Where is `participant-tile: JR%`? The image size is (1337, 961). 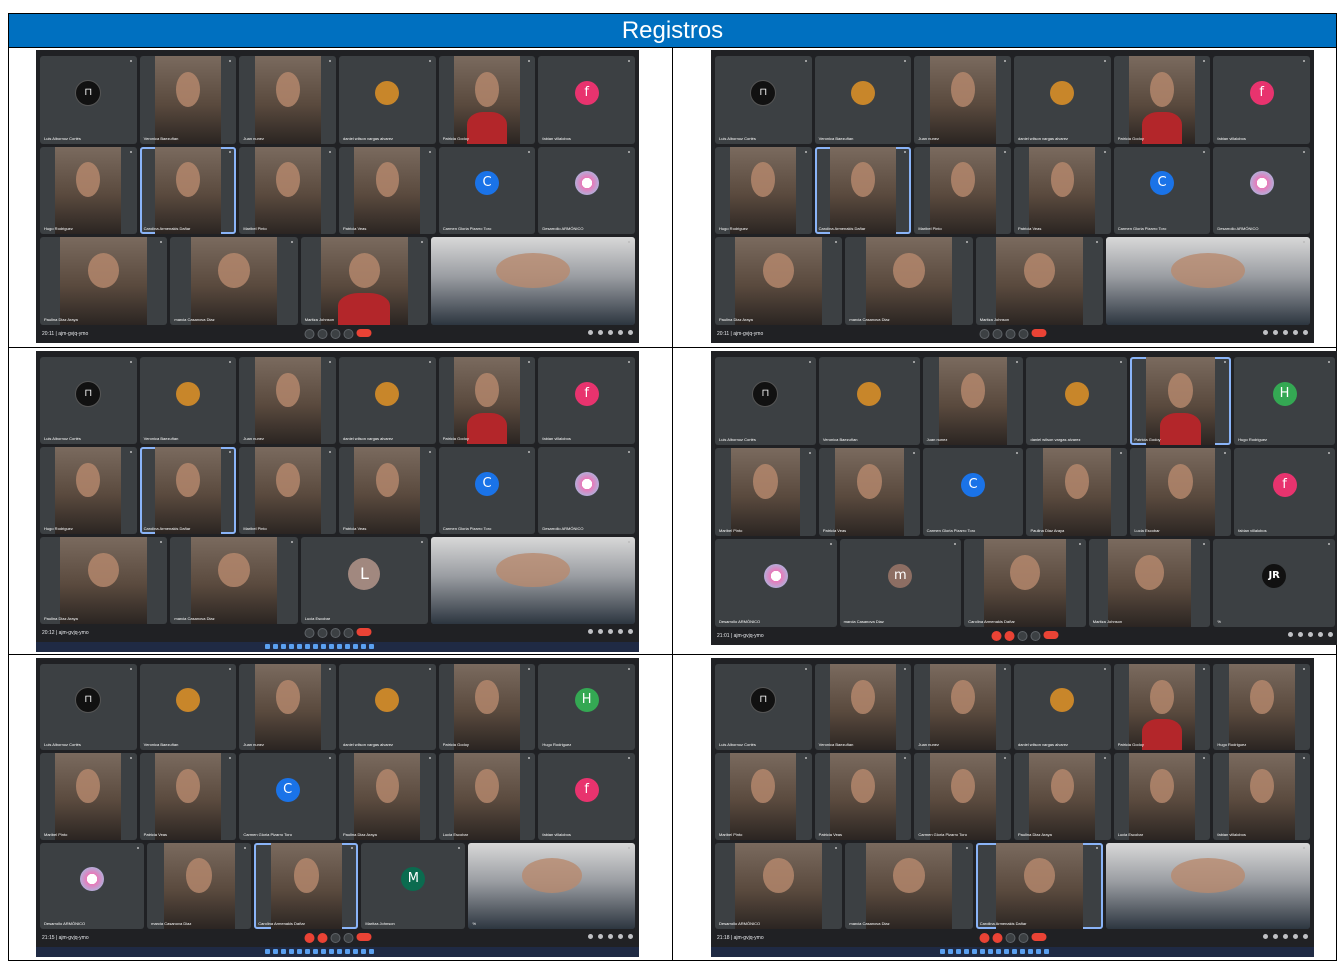
participant-tile: JR% is located at coordinates (1274, 582).